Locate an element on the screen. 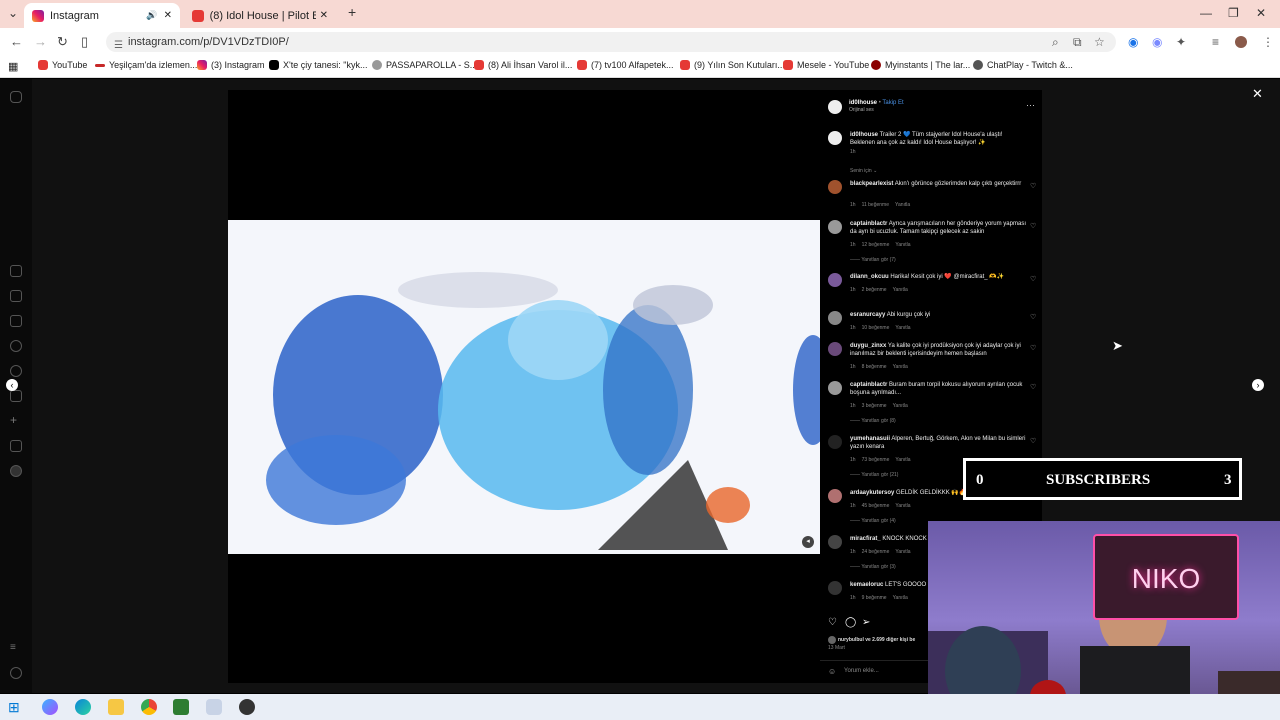 This screenshot has height=720, width=1280. site-info-icon: ☰ is located at coordinates (118, 46).